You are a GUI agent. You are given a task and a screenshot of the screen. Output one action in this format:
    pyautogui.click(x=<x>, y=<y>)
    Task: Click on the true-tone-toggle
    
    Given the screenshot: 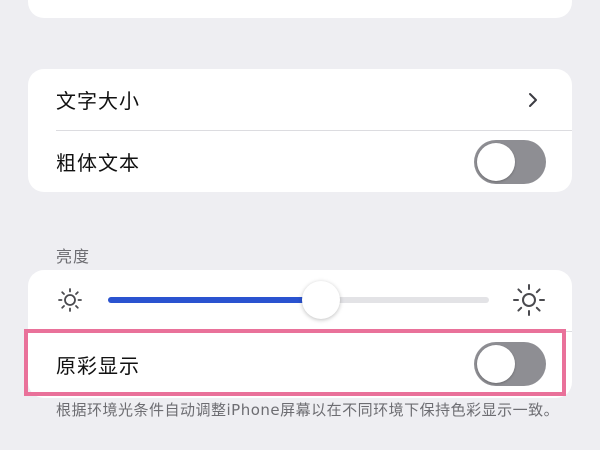 What is the action you would take?
    pyautogui.click(x=510, y=364)
    